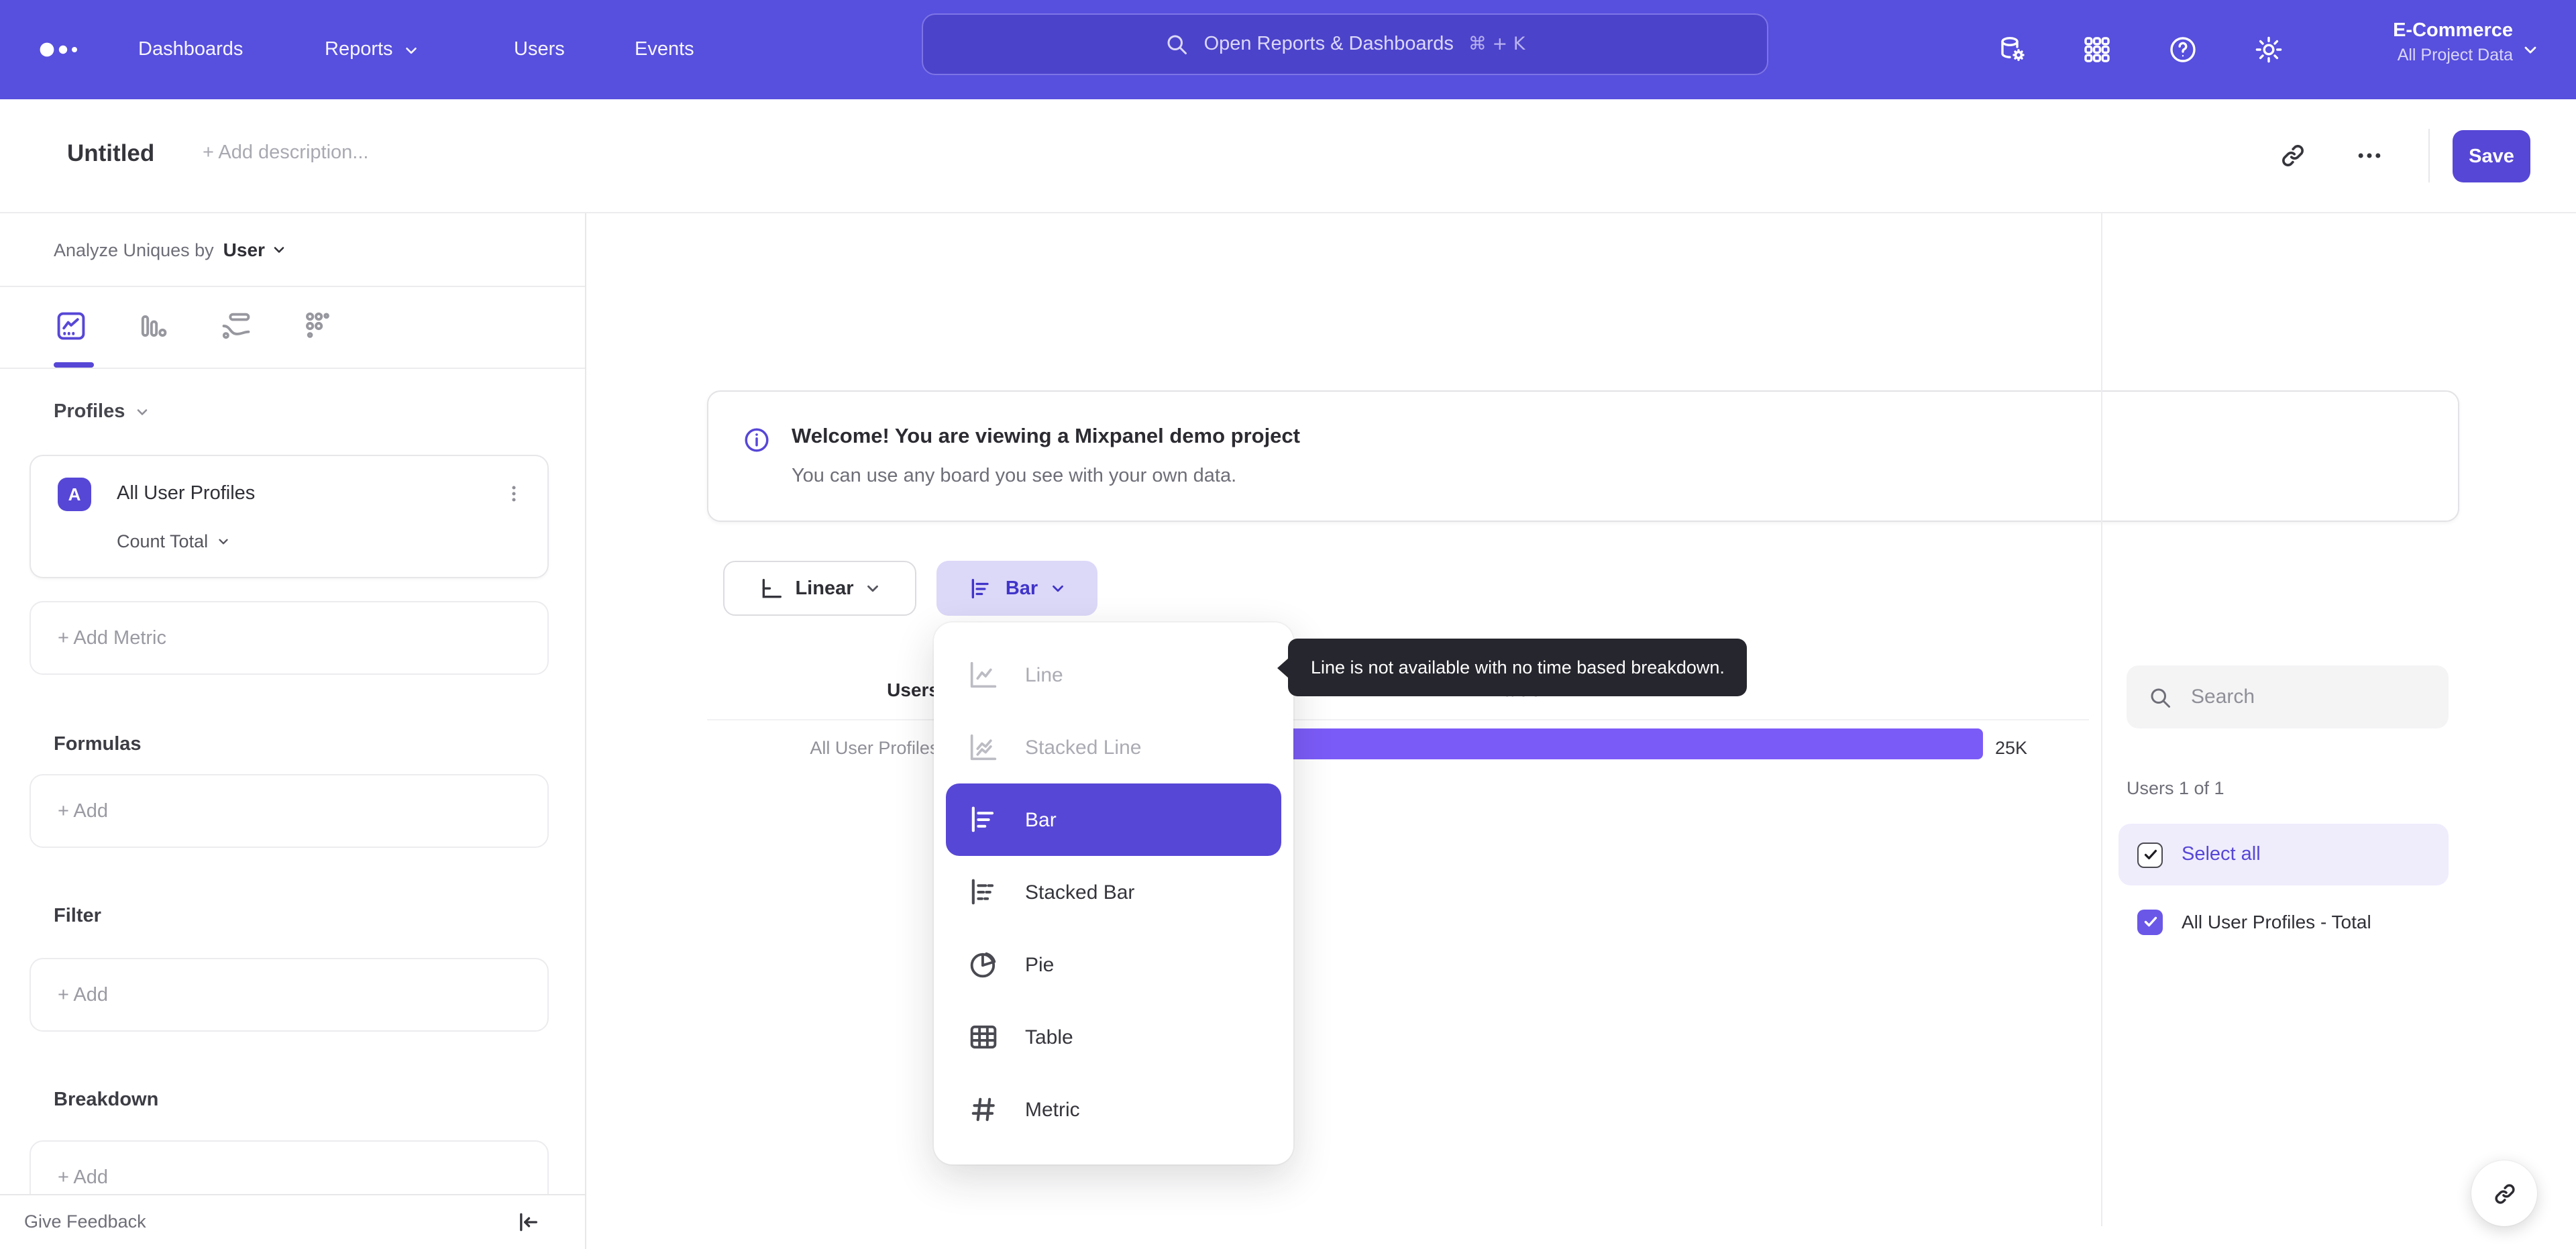 Image resolution: width=2576 pixels, height=1249 pixels. I want to click on dropdown-item-label: Stacked Bar, so click(1080, 893).